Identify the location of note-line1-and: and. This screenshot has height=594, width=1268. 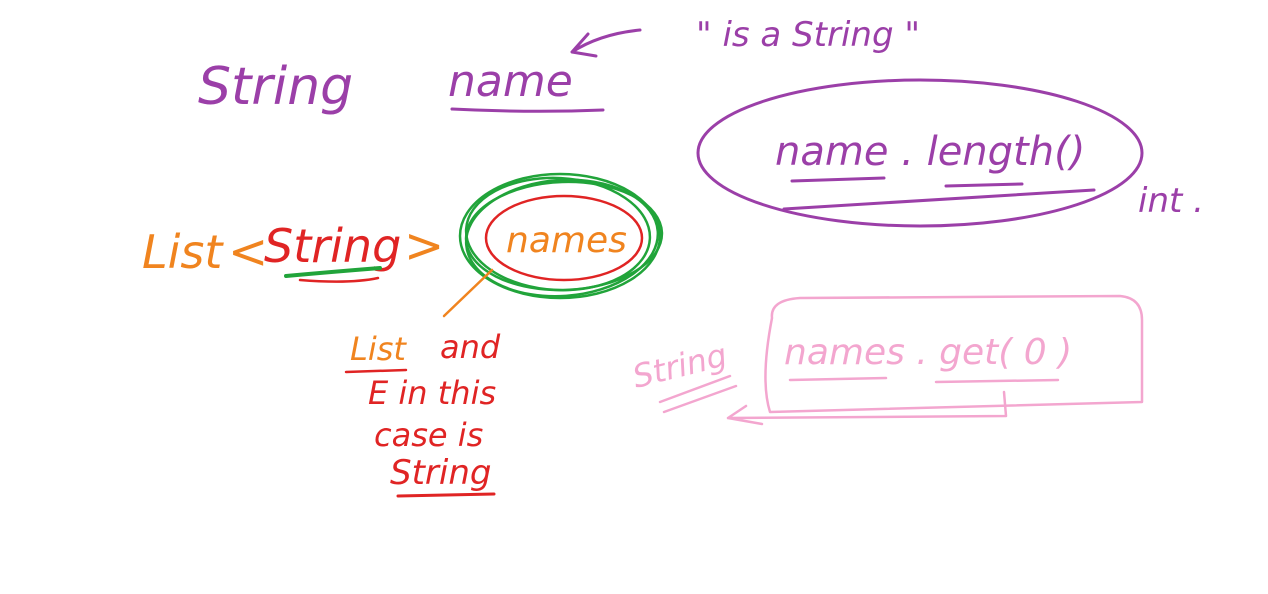
(470, 347).